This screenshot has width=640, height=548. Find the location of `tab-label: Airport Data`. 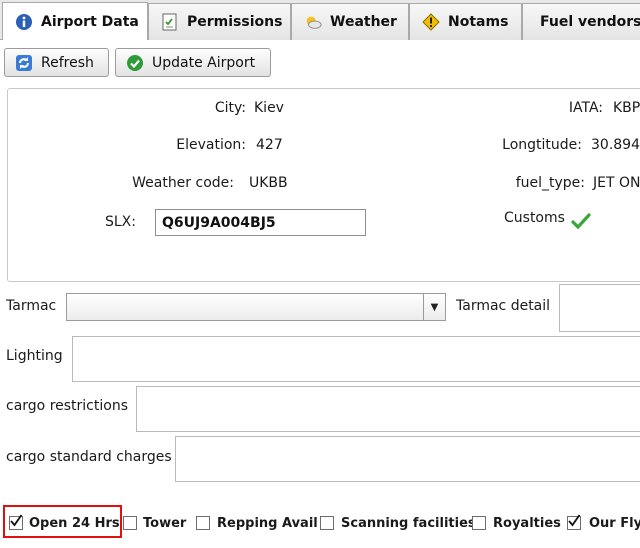

tab-label: Airport Data is located at coordinates (90, 21).